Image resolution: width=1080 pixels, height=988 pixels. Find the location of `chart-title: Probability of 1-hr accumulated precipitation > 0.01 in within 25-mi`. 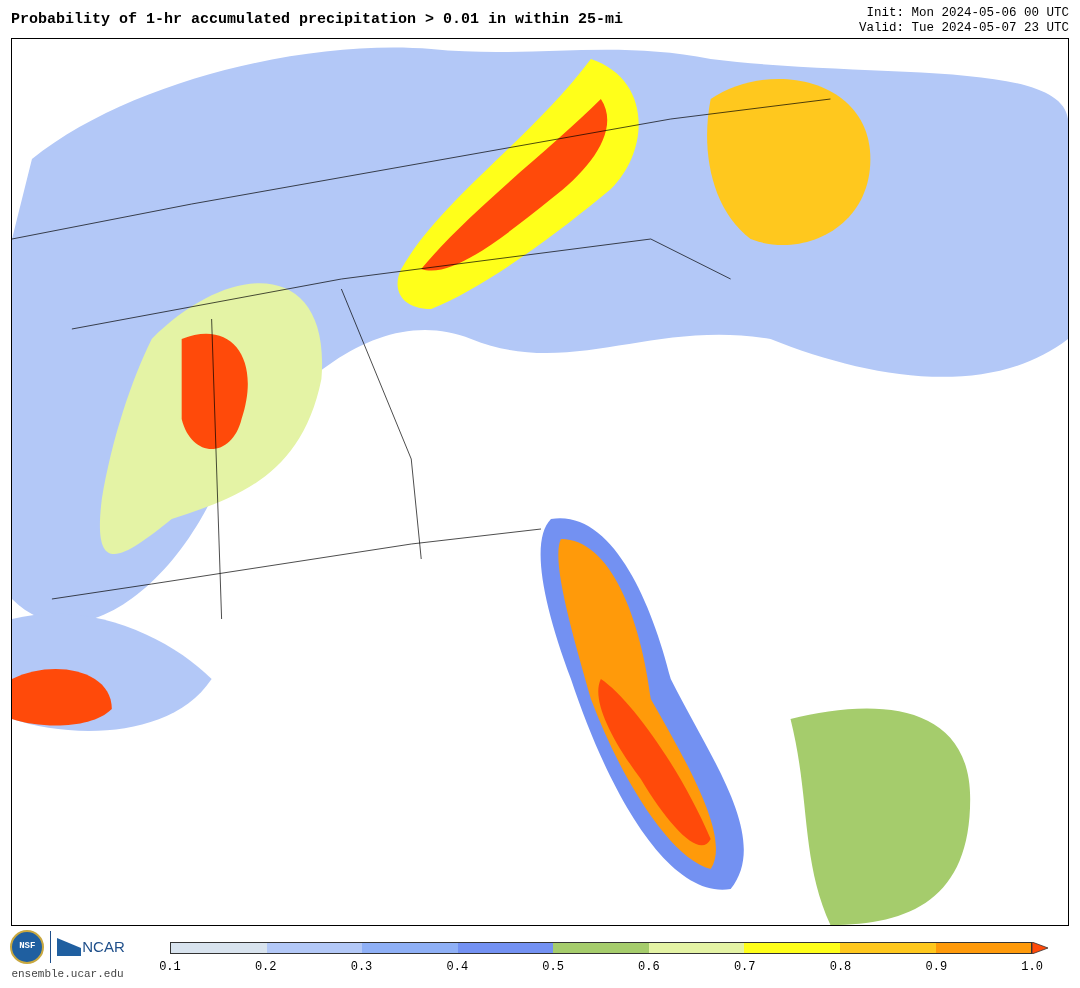

chart-title: Probability of 1-hr accumulated precipitation > 0.01 in within 25-mi is located at coordinates (317, 19).